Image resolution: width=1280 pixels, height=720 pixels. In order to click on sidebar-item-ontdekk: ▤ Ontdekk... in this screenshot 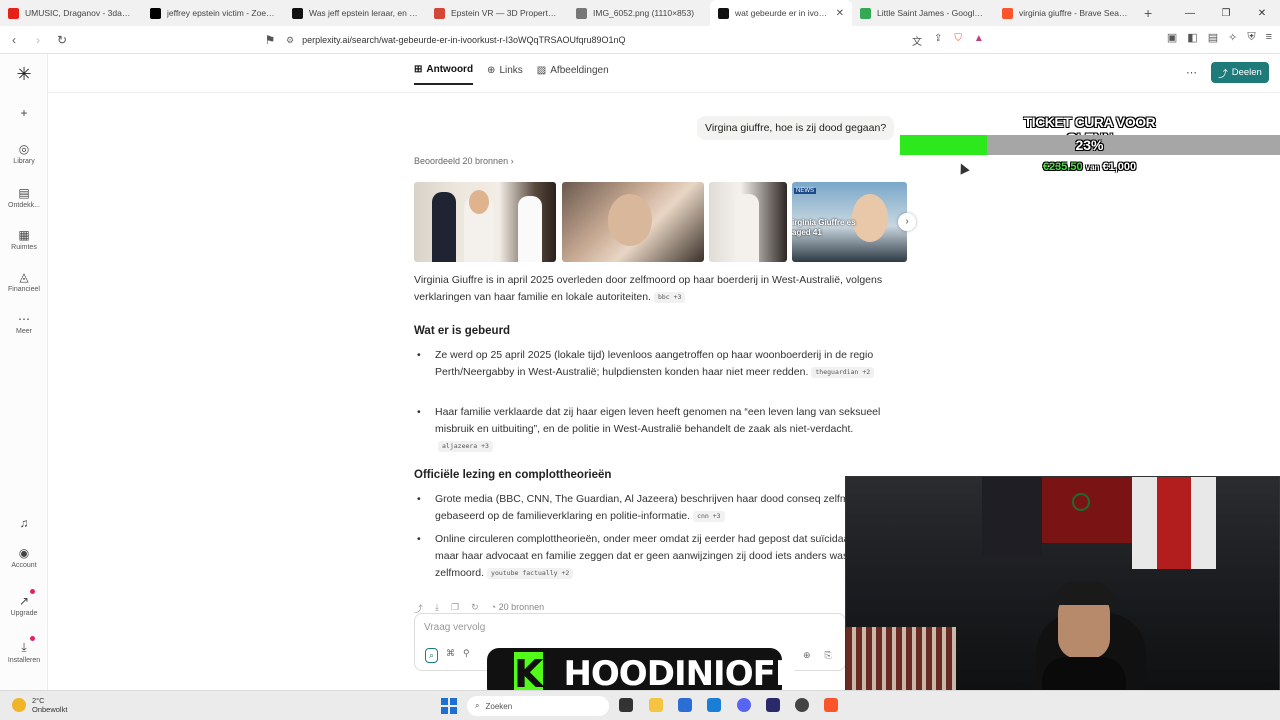, I will do `click(24, 197)`.